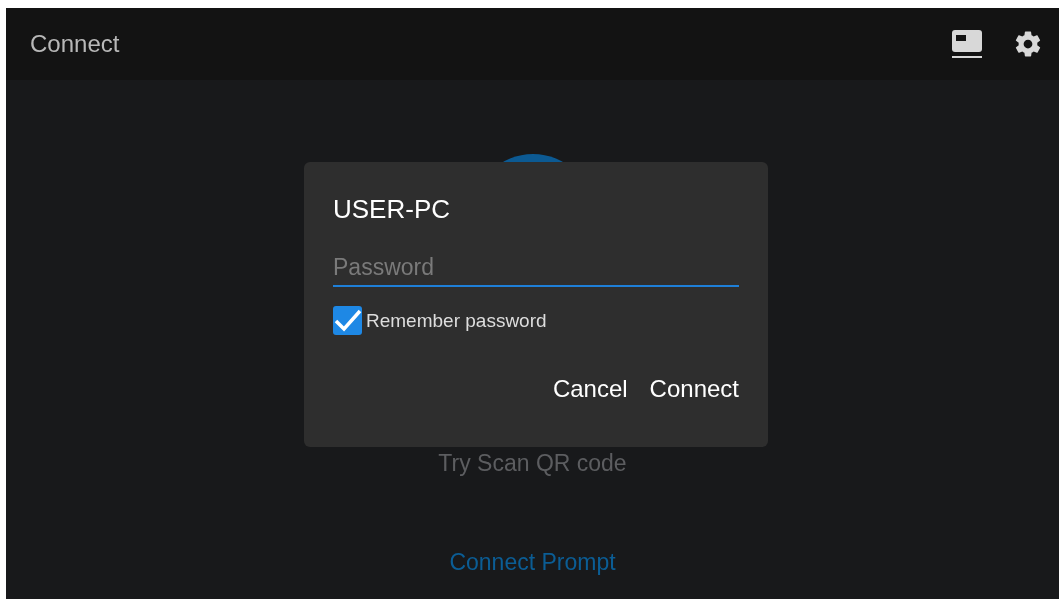  What do you see at coordinates (347, 320) in the screenshot?
I see `checkbox` at bounding box center [347, 320].